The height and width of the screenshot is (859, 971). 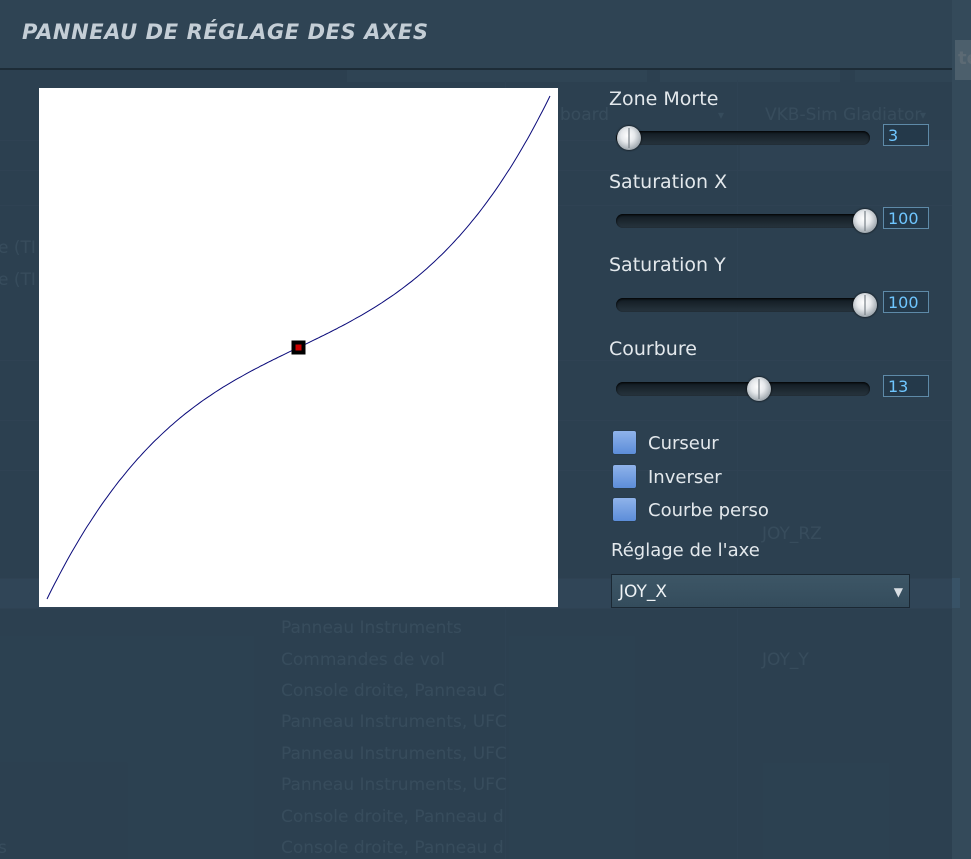 What do you see at coordinates (906, 302) in the screenshot?
I see `saturation-y-value-field: 100` at bounding box center [906, 302].